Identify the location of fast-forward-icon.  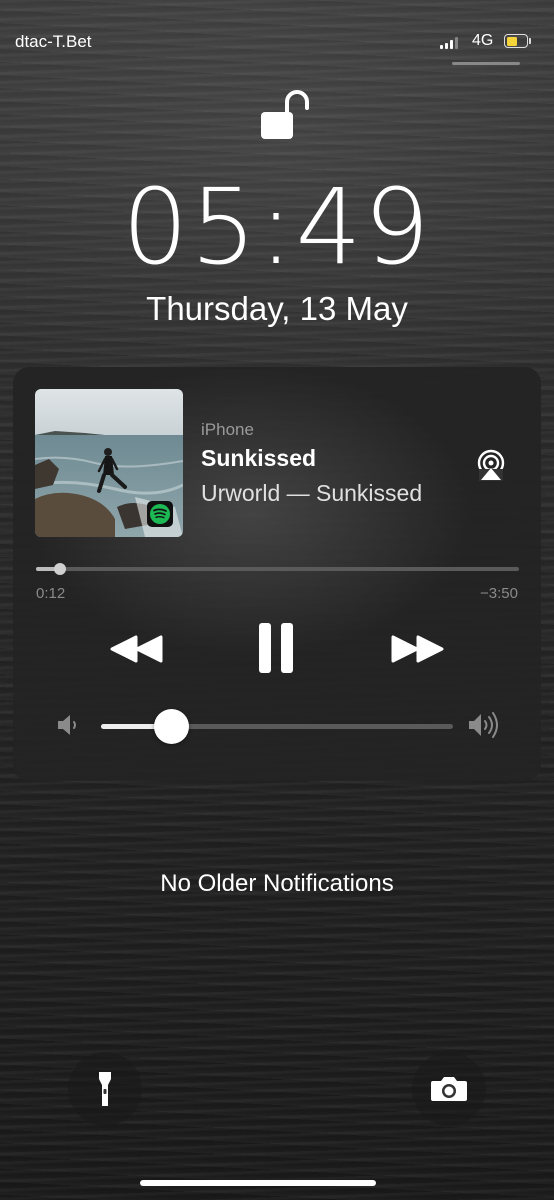
(417, 649).